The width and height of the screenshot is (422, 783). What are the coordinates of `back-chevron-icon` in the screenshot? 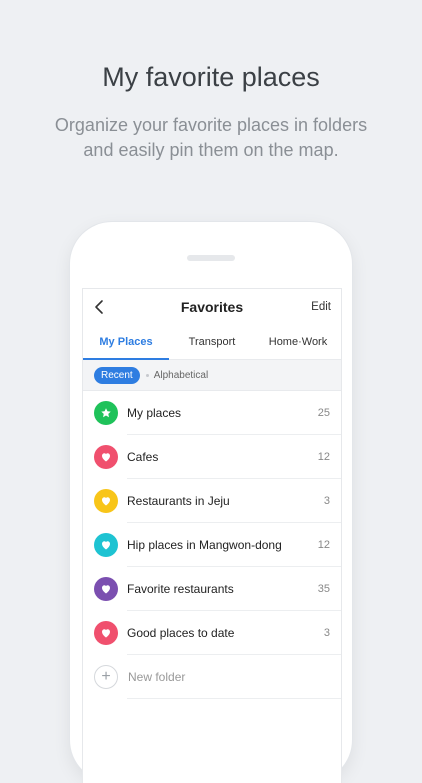 It's located at (100, 307).